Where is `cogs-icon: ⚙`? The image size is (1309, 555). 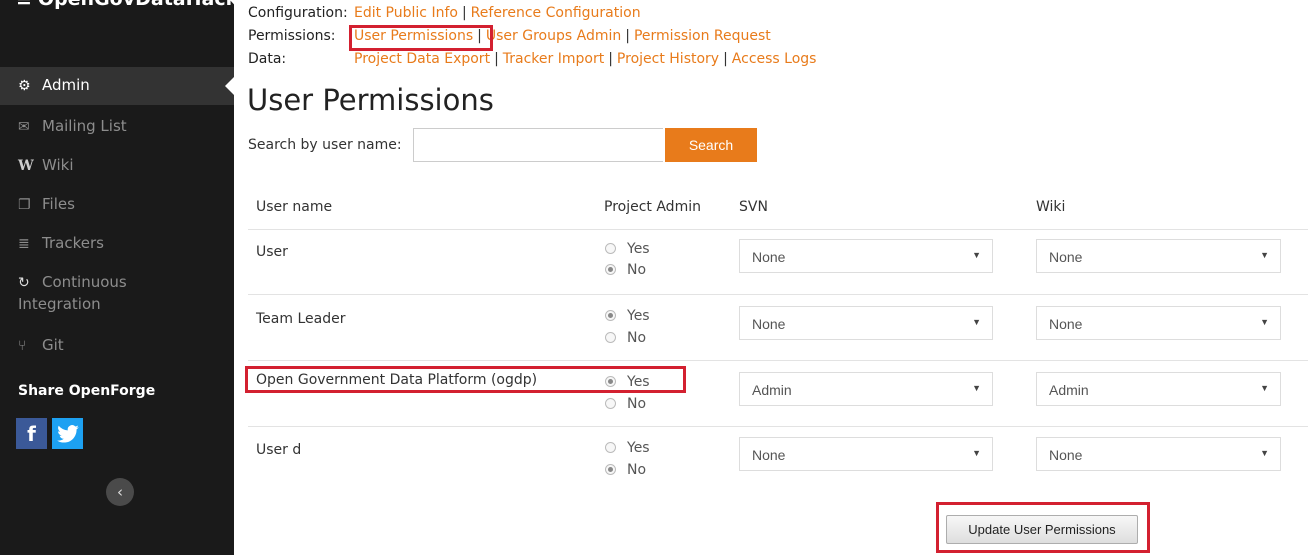
cogs-icon: ⚙ is located at coordinates (24, 86).